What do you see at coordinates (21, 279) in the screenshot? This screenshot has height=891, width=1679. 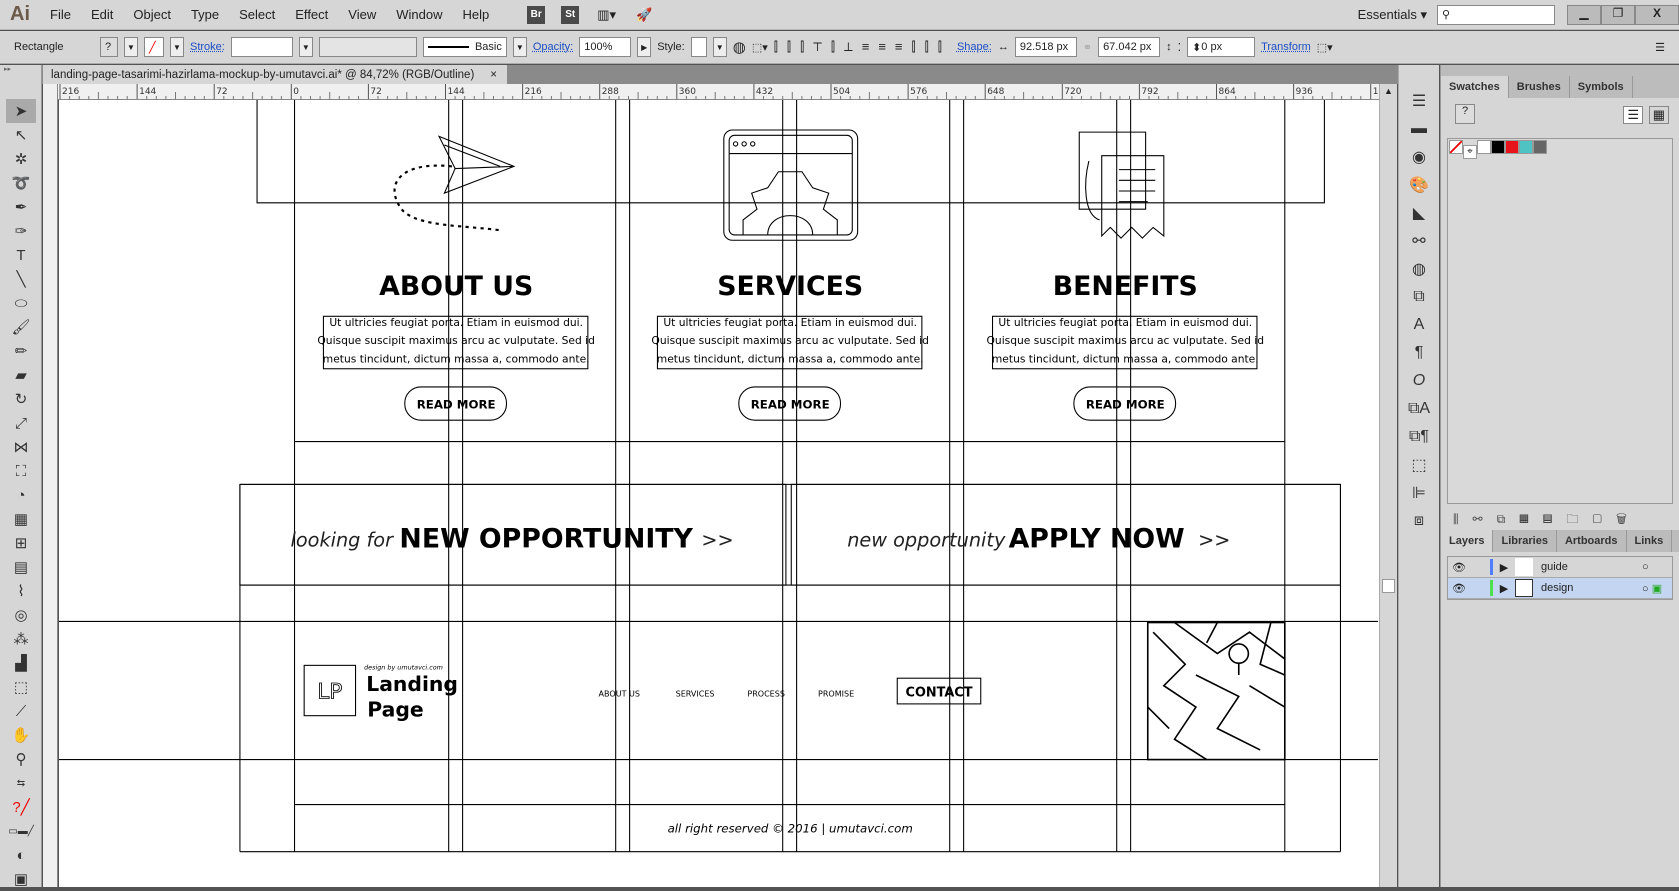 I see `line-tool-icon: ╲` at bounding box center [21, 279].